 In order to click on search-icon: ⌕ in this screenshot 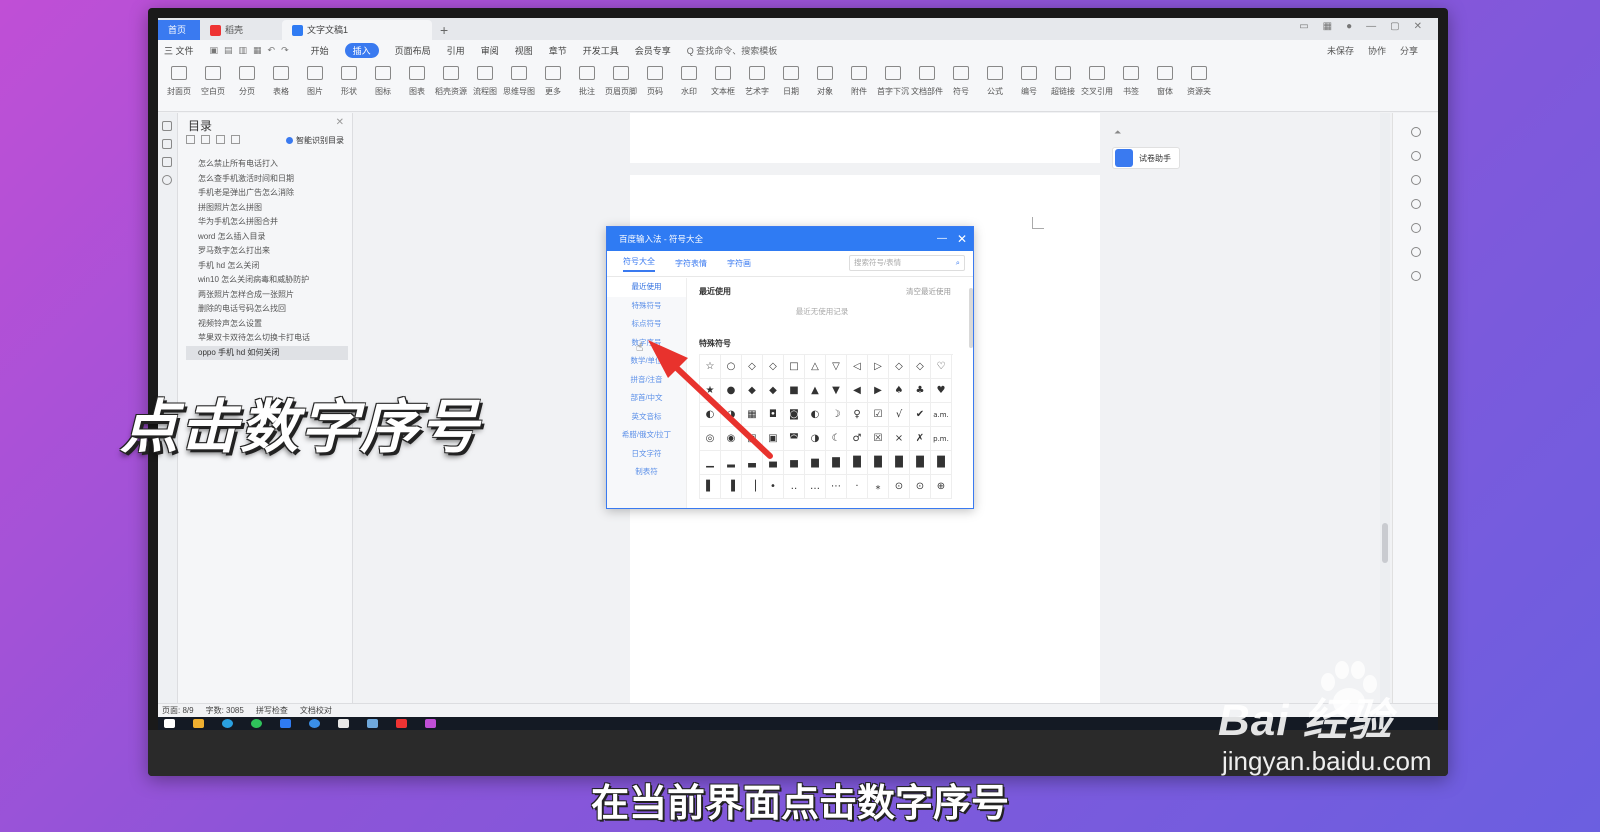, I will do `click(958, 263)`.